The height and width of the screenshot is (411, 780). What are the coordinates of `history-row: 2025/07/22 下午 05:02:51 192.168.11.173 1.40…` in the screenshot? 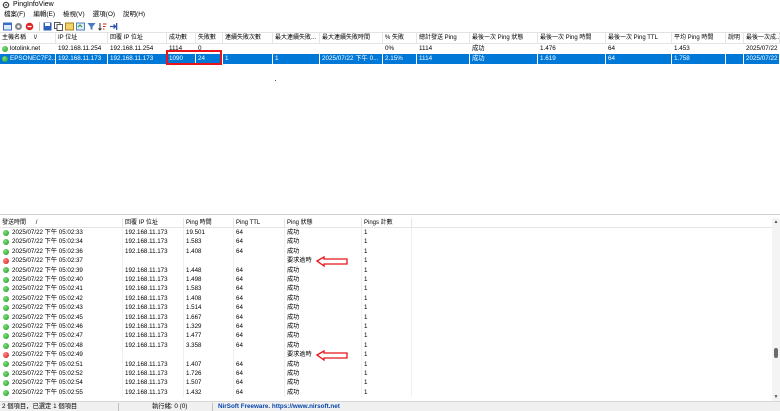 It's located at (386, 364).